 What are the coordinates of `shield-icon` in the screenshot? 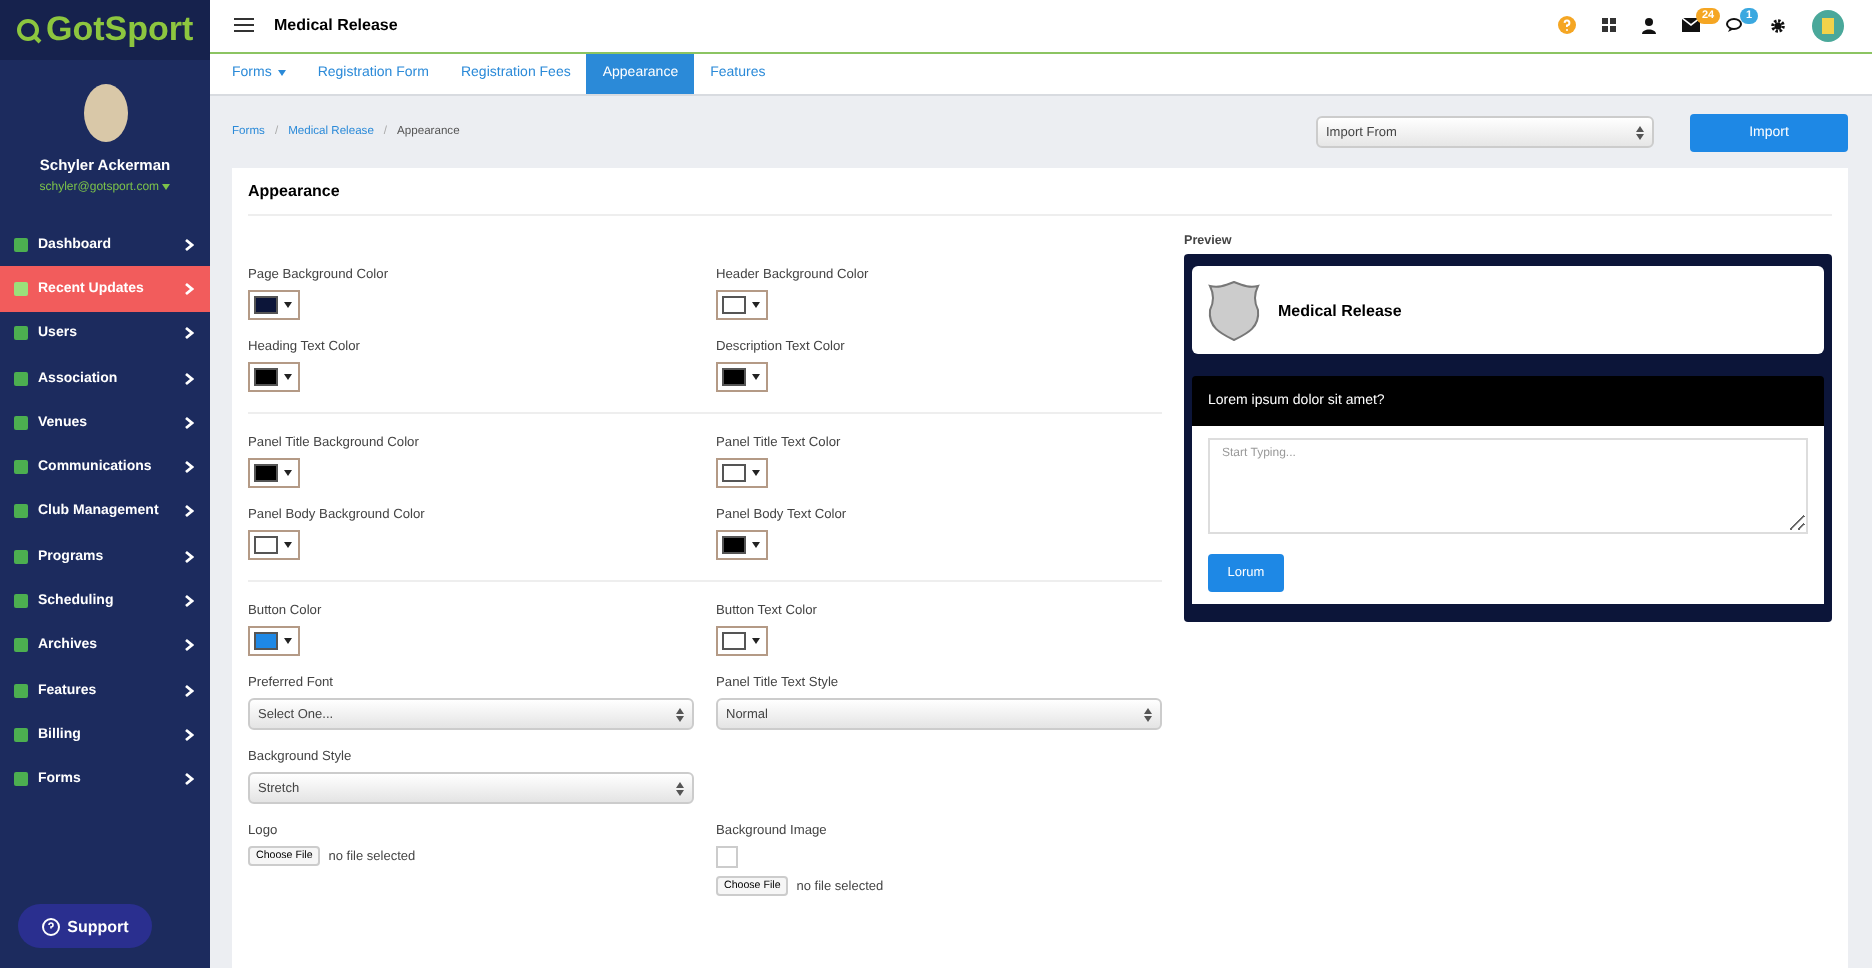 It's located at (1234, 310).